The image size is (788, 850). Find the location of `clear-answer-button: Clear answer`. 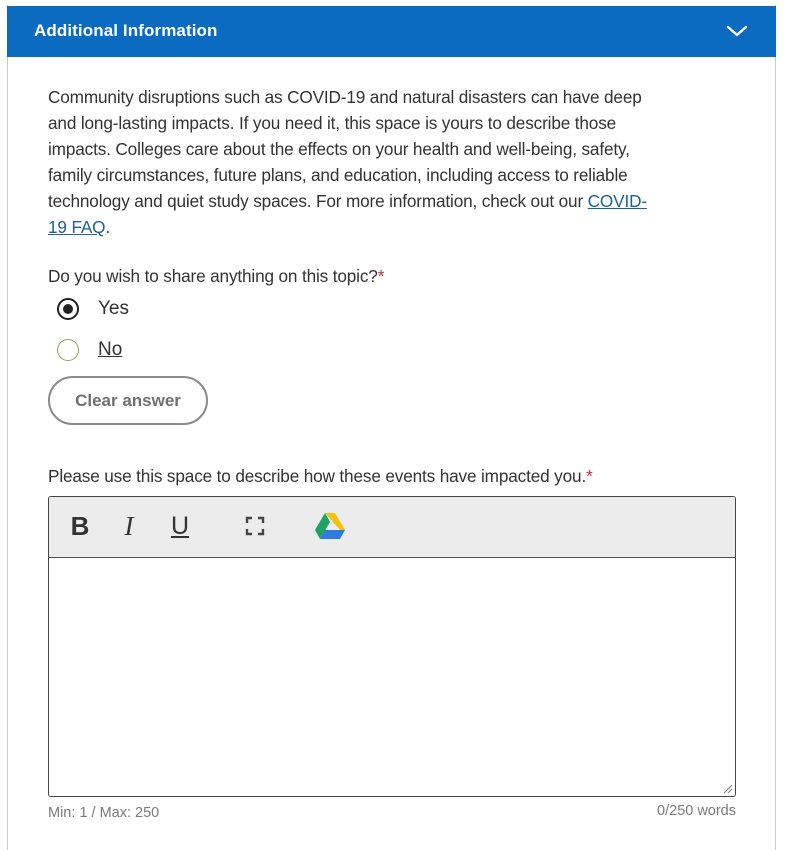

clear-answer-button: Clear answer is located at coordinates (128, 400).